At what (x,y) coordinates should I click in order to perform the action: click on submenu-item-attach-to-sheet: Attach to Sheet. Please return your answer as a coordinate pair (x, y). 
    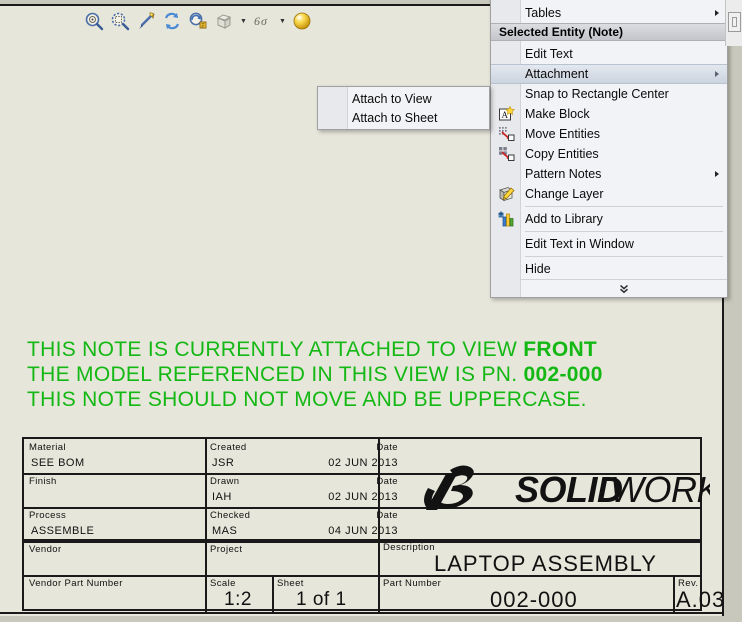
    Looking at the image, I should click on (403, 117).